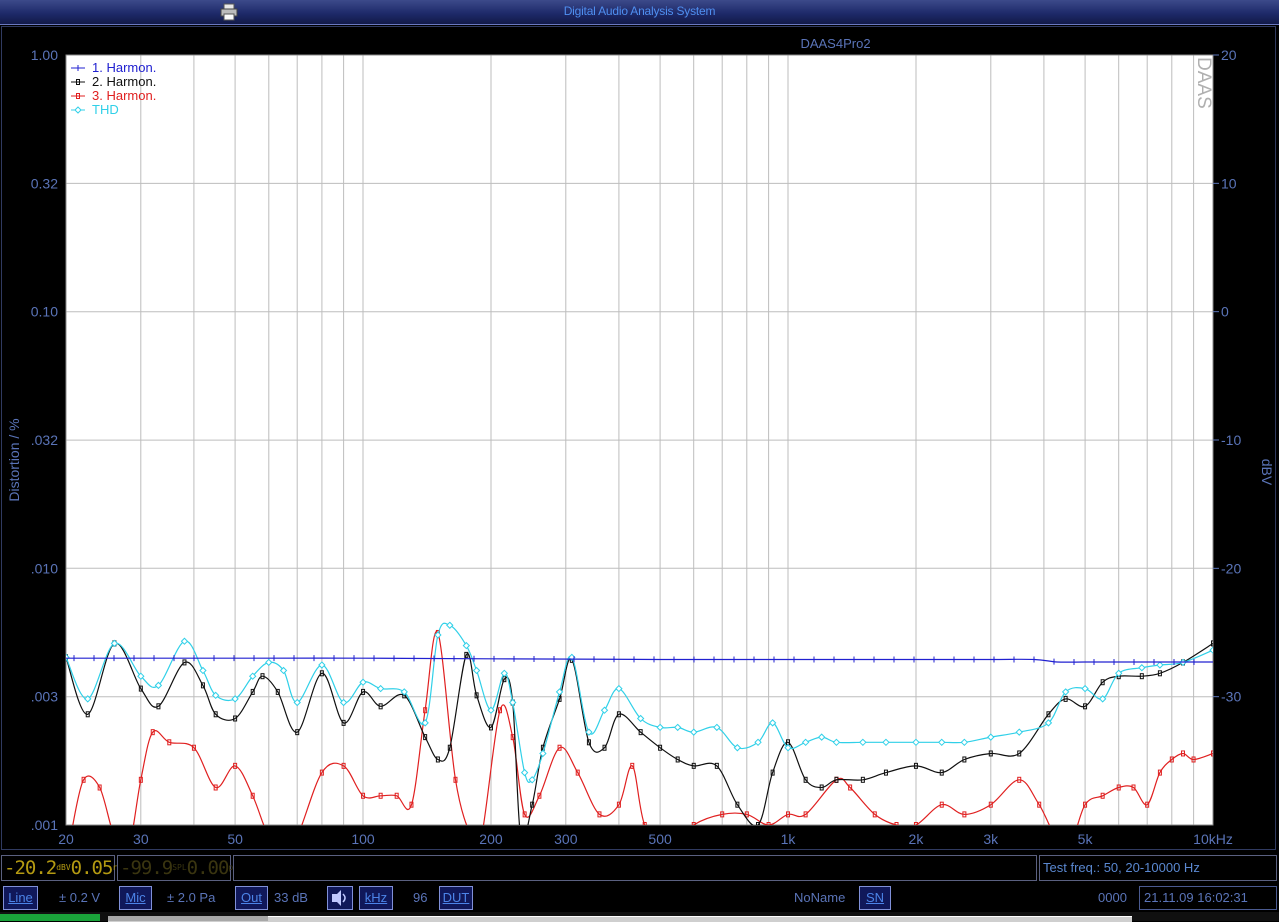 The image size is (1279, 922). I want to click on peak-value: 0.00, so click(208, 868).